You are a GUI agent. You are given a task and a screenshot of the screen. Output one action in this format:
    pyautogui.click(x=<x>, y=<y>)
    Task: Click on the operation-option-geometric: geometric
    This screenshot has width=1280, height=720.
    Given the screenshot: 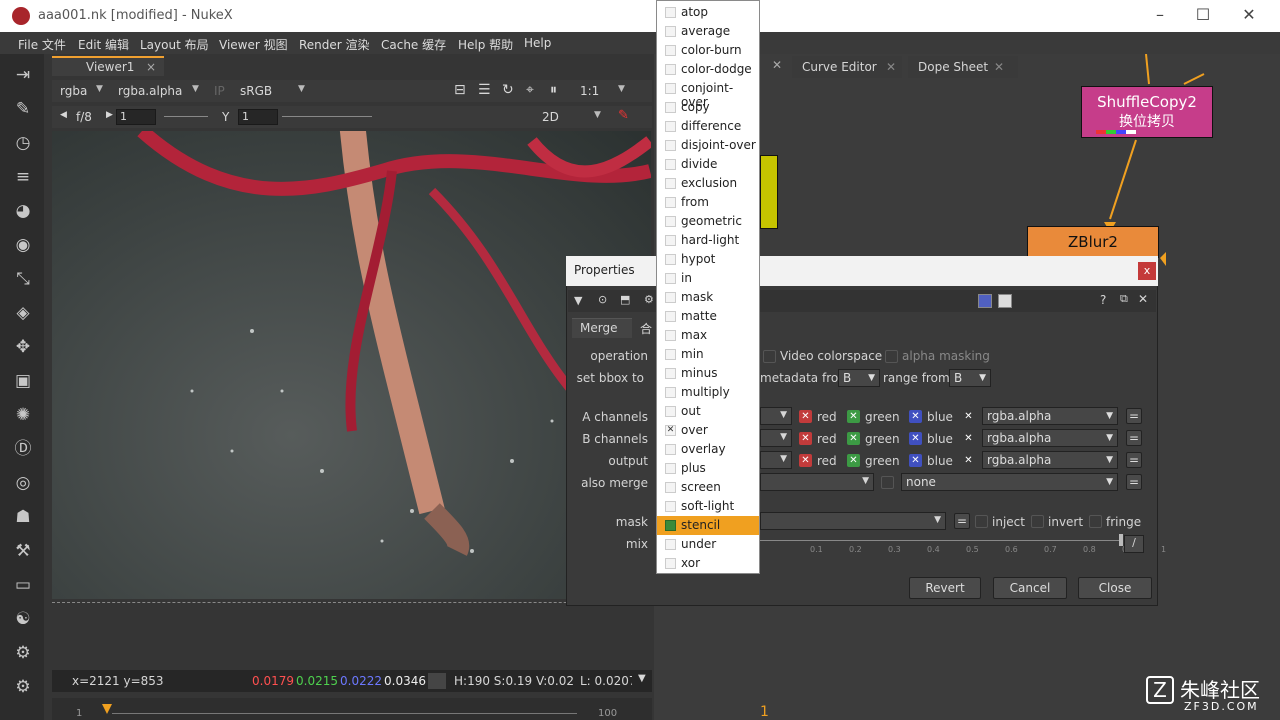 What is the action you would take?
    pyautogui.click(x=708, y=221)
    